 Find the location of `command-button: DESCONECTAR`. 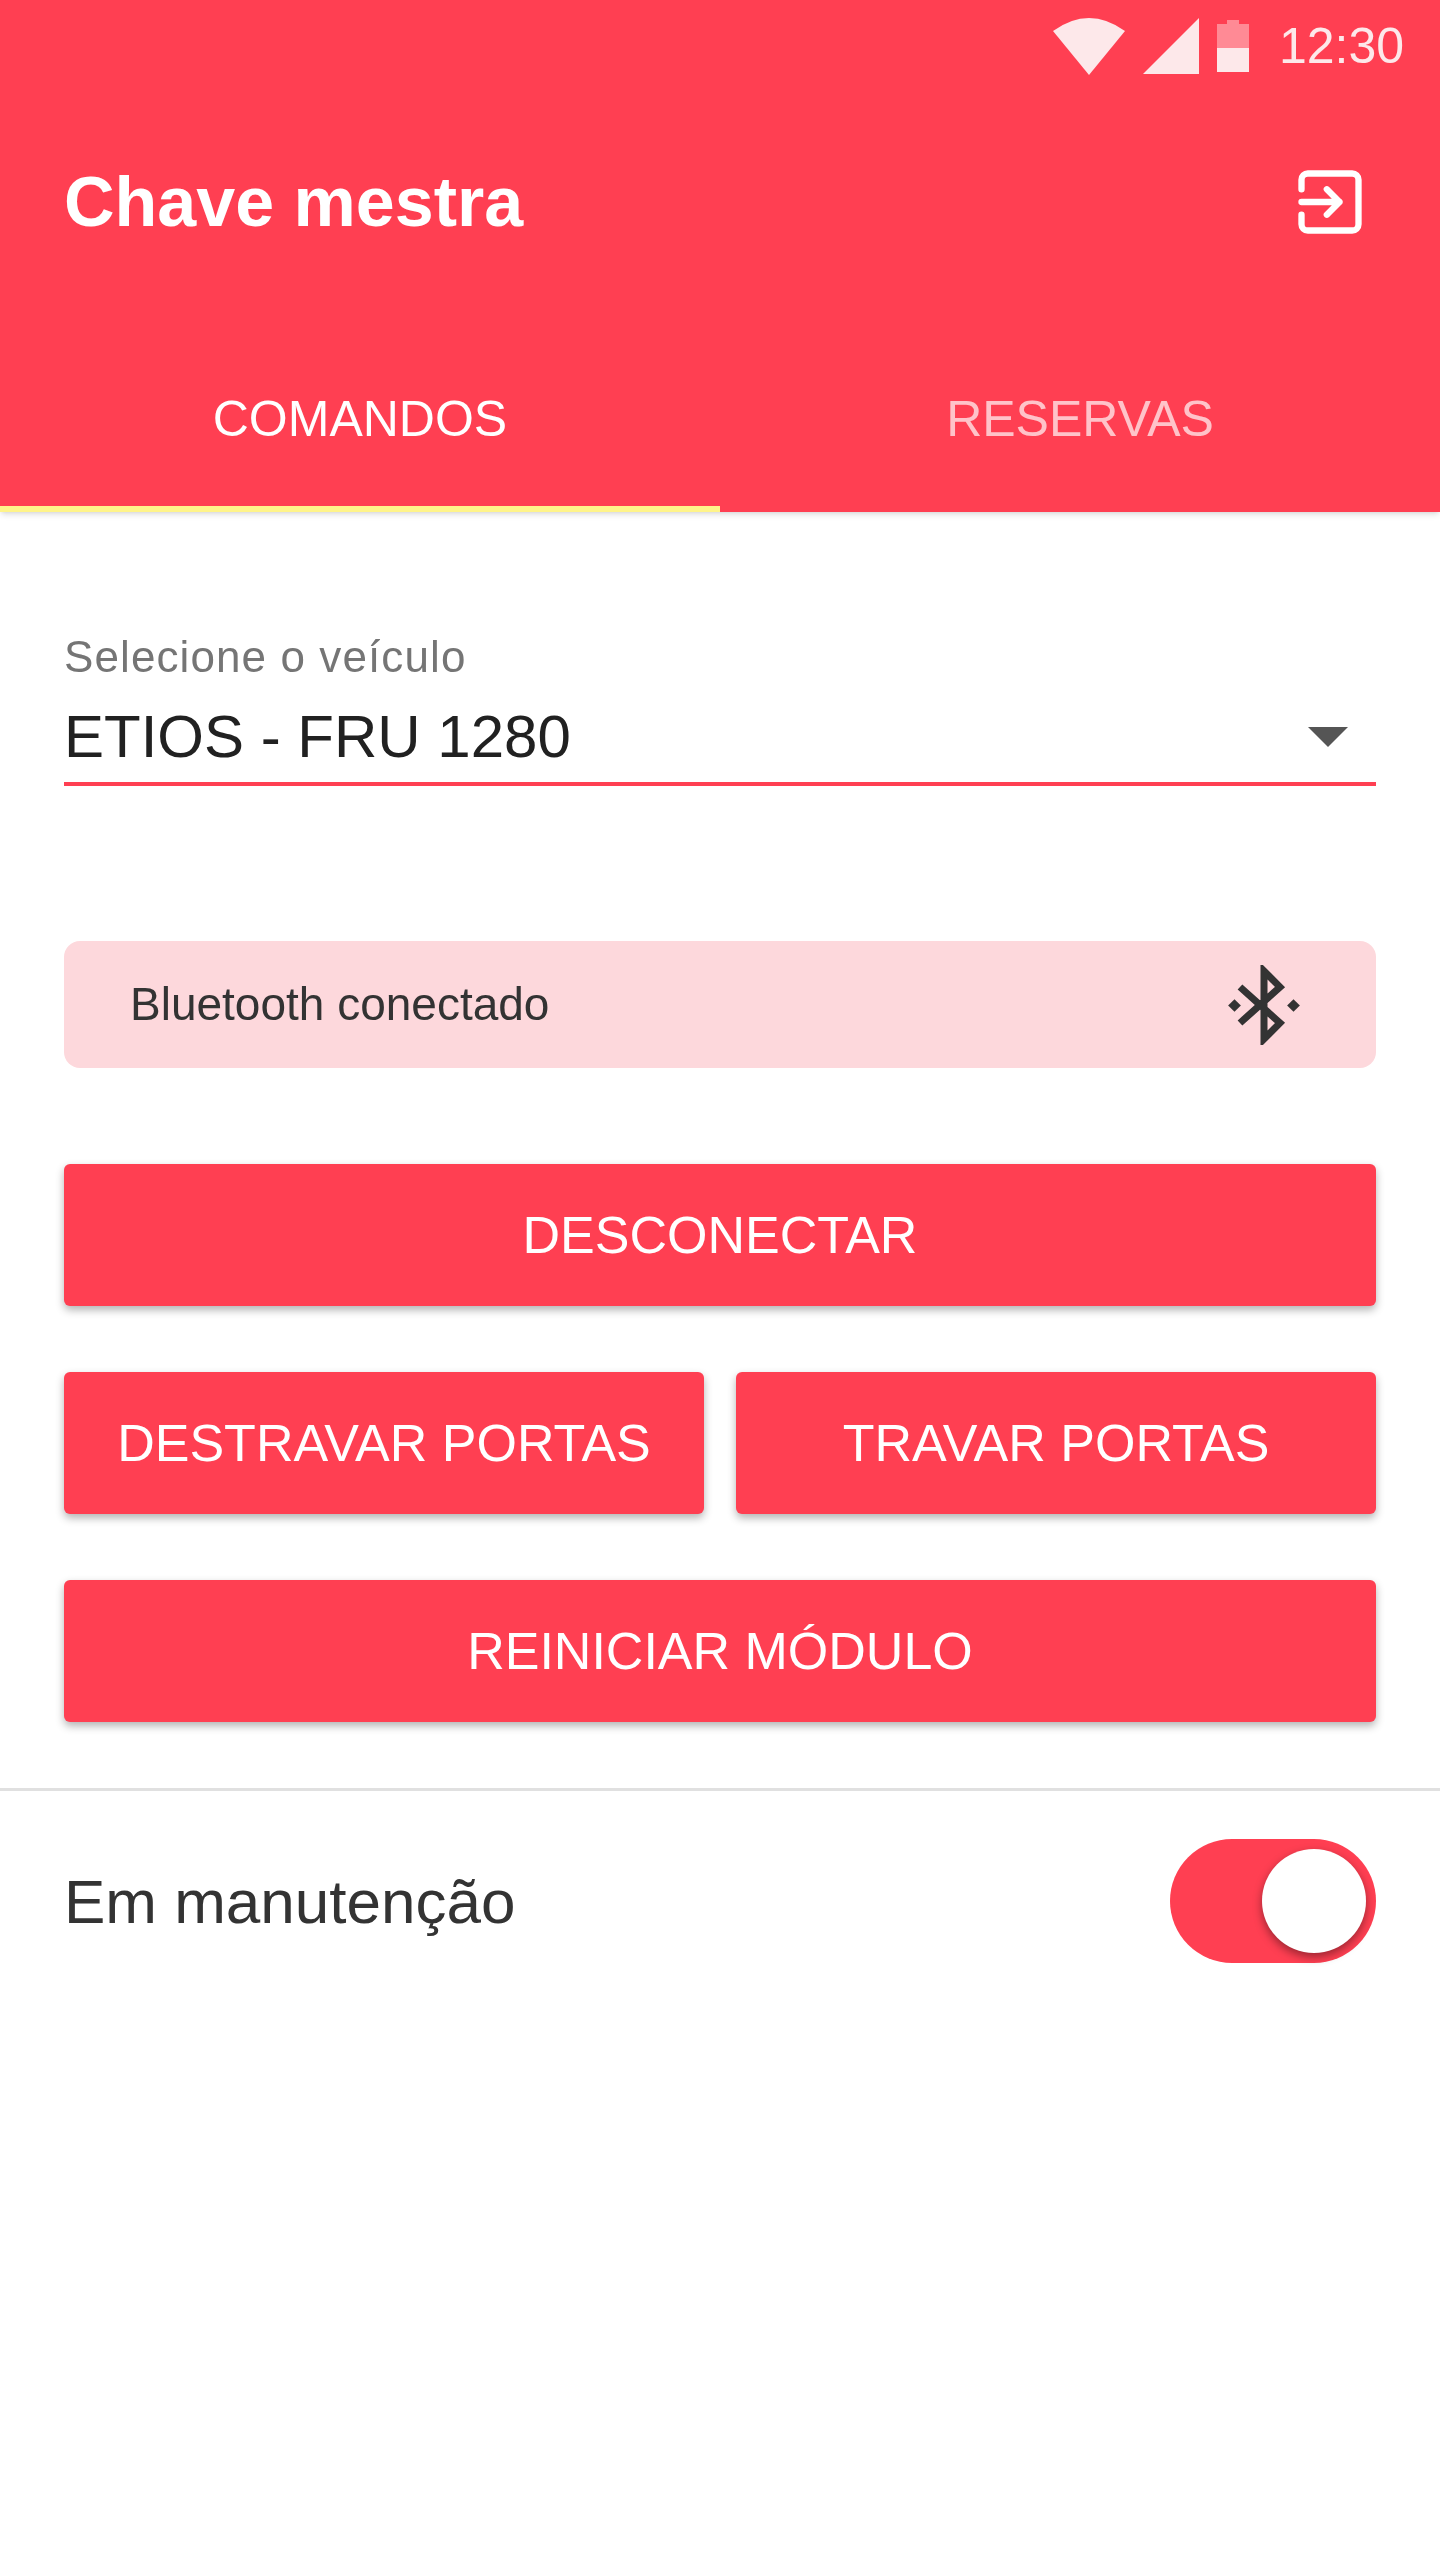

command-button: DESCONECTAR is located at coordinates (720, 1235).